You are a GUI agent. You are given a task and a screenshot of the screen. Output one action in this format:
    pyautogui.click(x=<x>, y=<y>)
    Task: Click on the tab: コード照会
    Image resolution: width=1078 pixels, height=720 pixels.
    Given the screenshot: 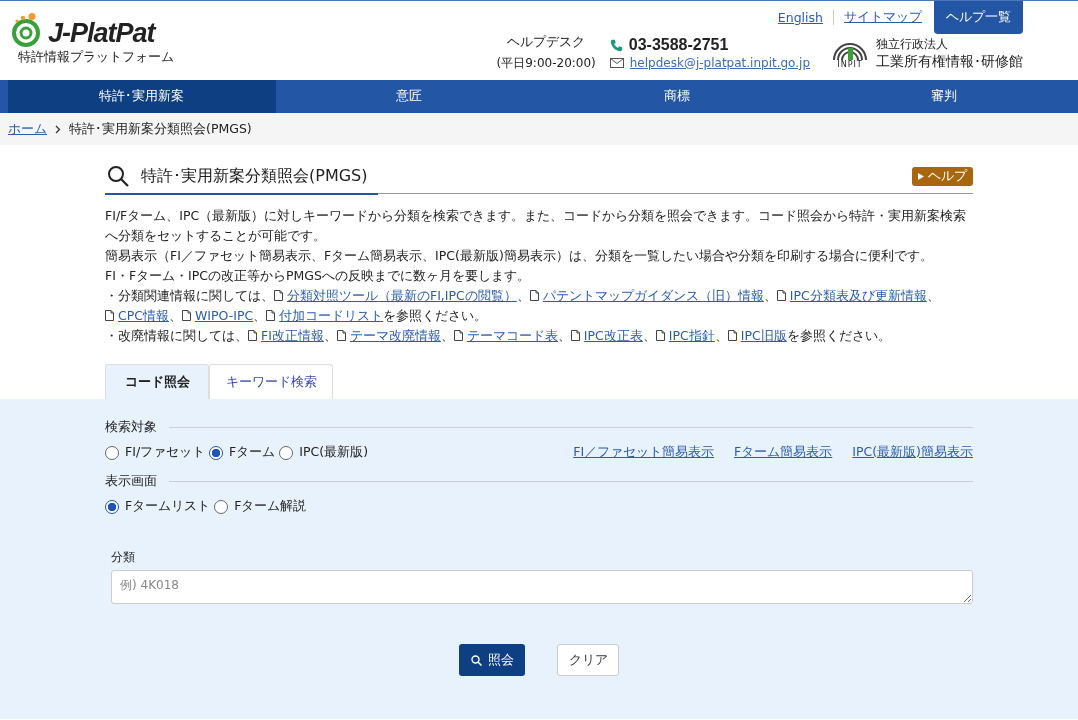 What is the action you would take?
    pyautogui.click(x=157, y=381)
    